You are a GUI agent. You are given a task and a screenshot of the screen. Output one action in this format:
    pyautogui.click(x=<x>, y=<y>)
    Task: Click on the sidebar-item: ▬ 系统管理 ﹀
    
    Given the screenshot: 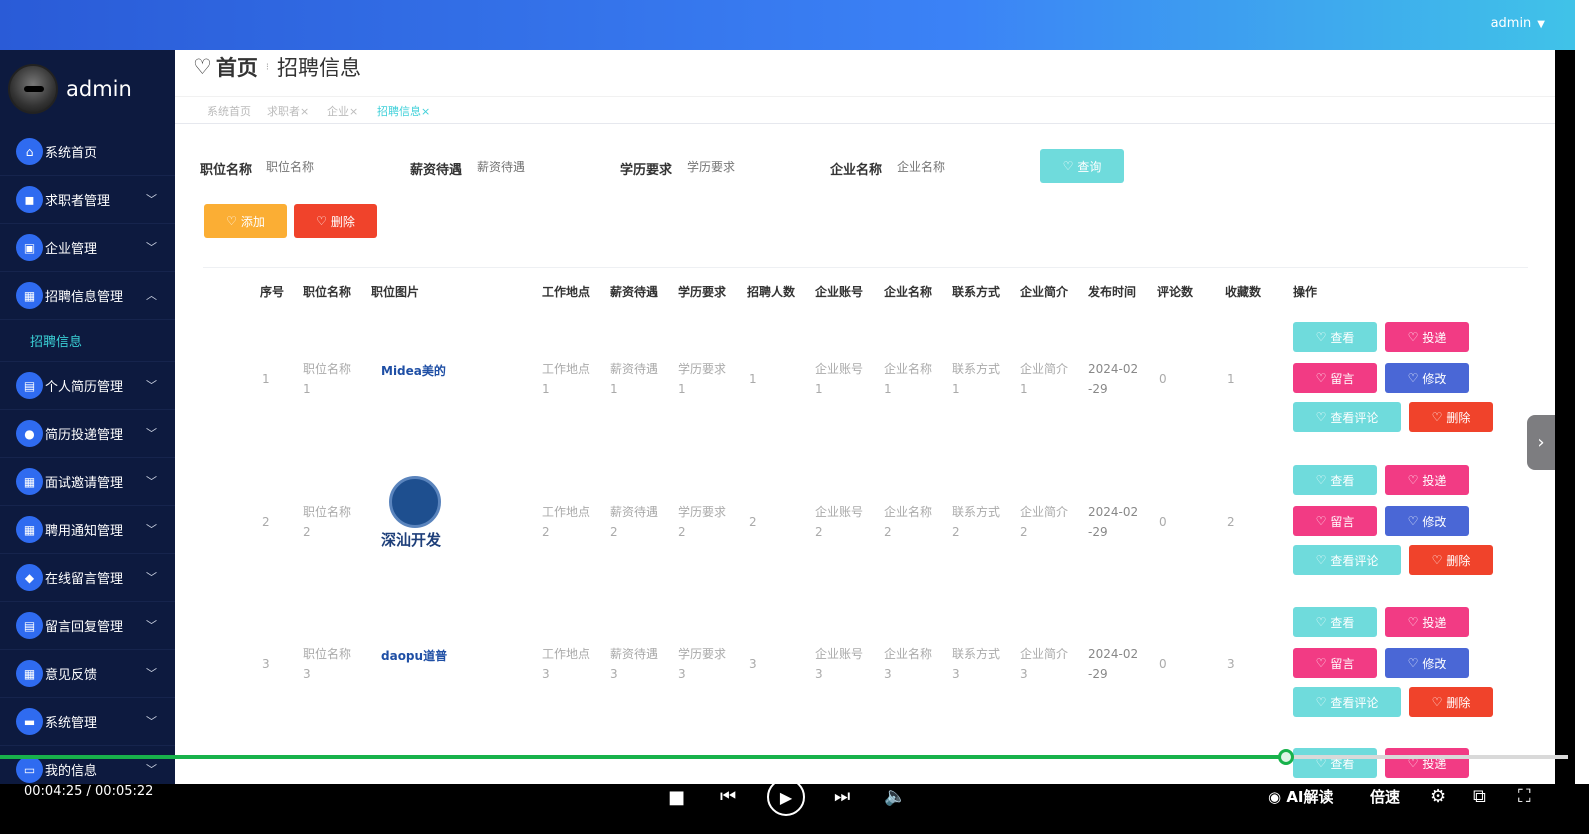 What is the action you would take?
    pyautogui.click(x=87, y=722)
    